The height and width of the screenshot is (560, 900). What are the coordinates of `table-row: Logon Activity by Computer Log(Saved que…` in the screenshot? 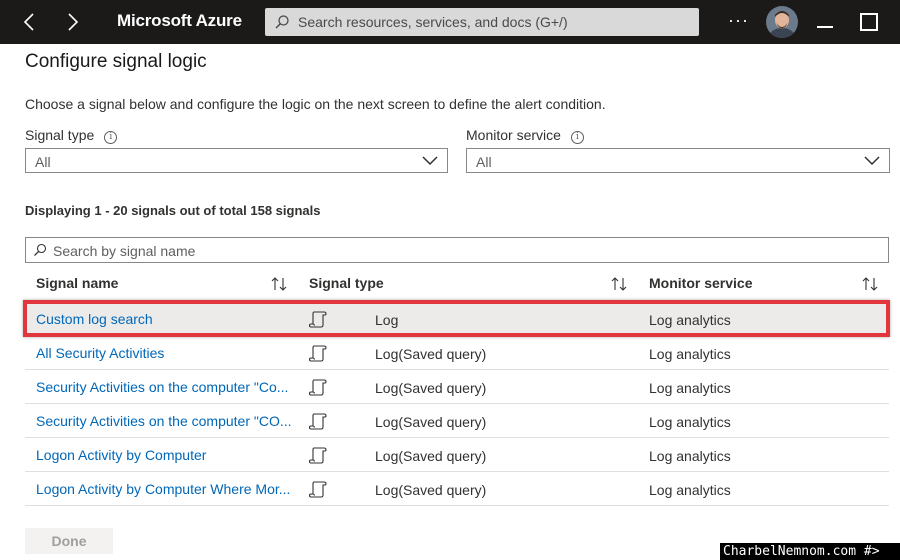 It's located at (457, 455).